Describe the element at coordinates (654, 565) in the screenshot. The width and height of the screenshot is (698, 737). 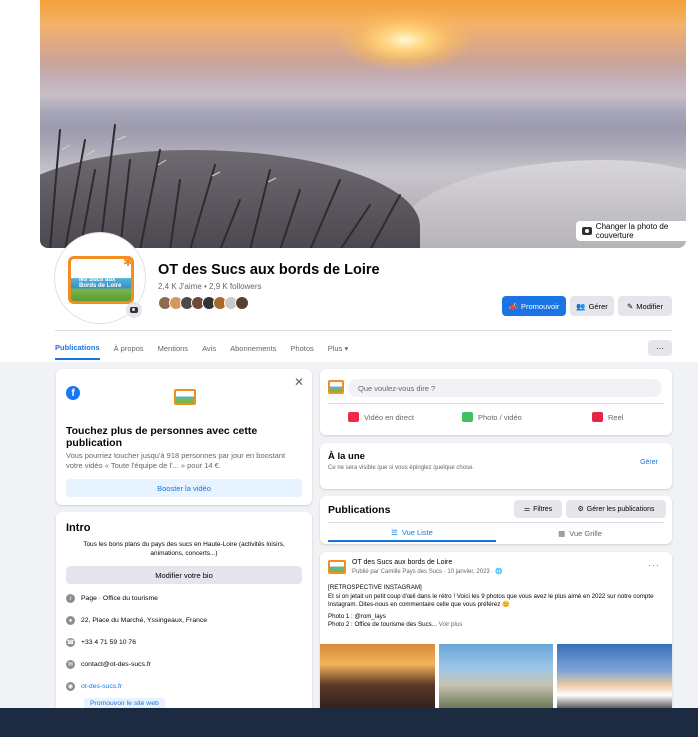
I see `post-options-button: ···` at that location.